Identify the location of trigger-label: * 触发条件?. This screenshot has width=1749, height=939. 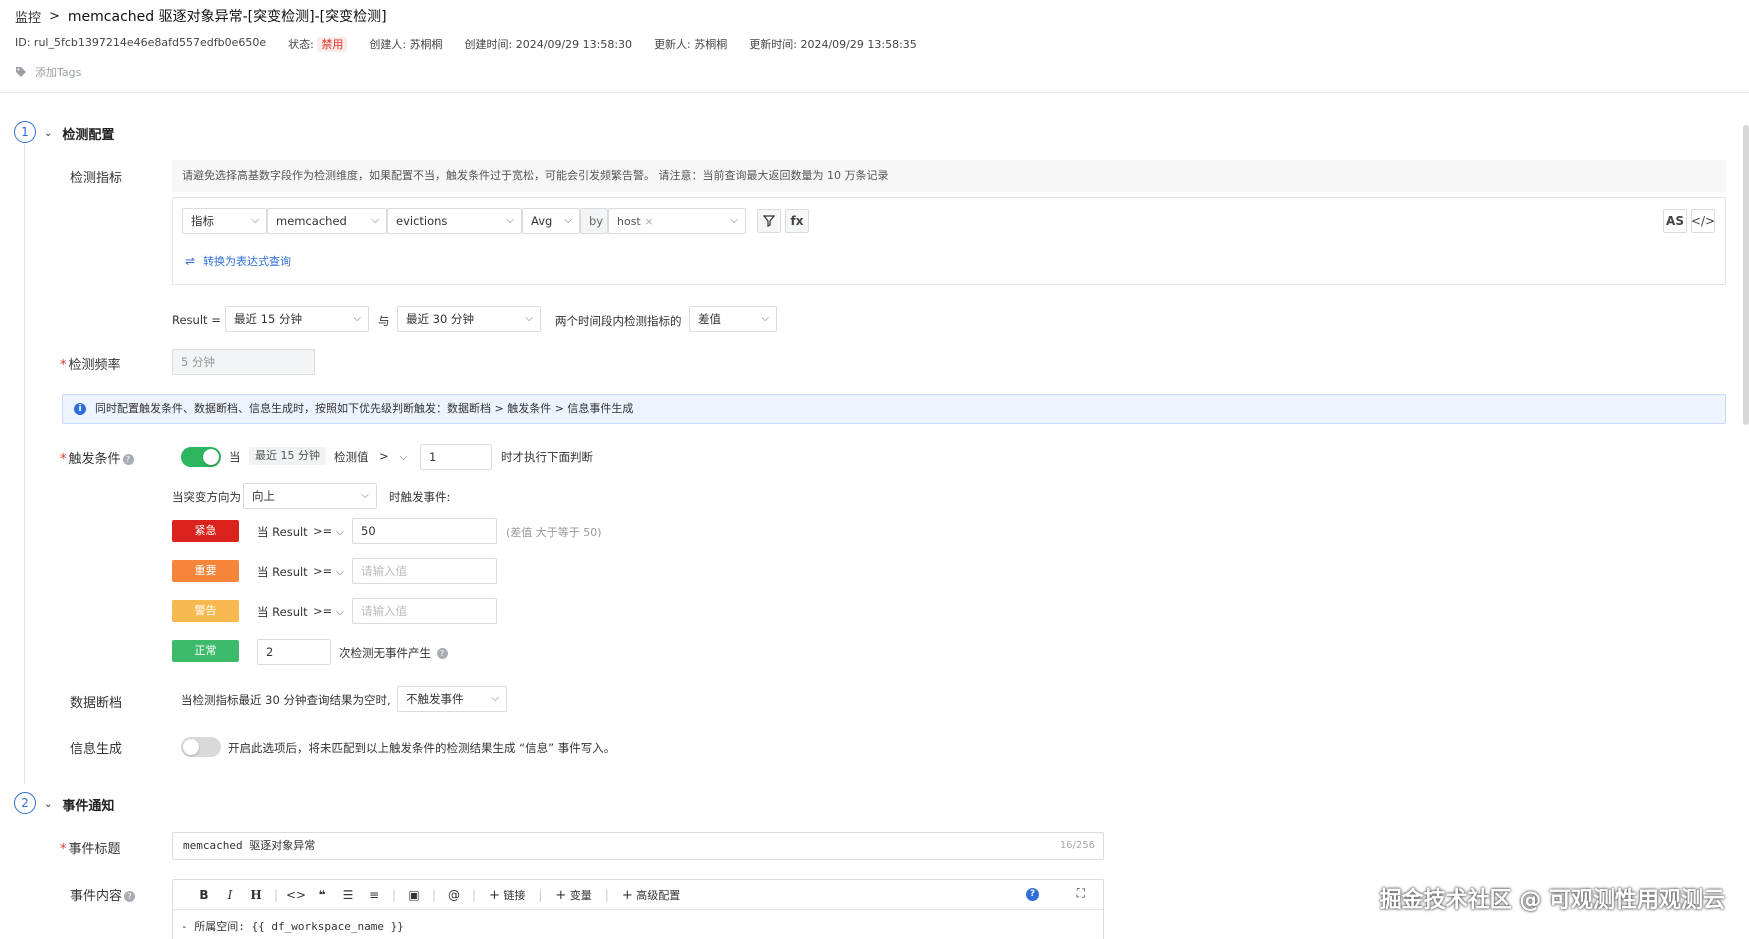
(97, 457).